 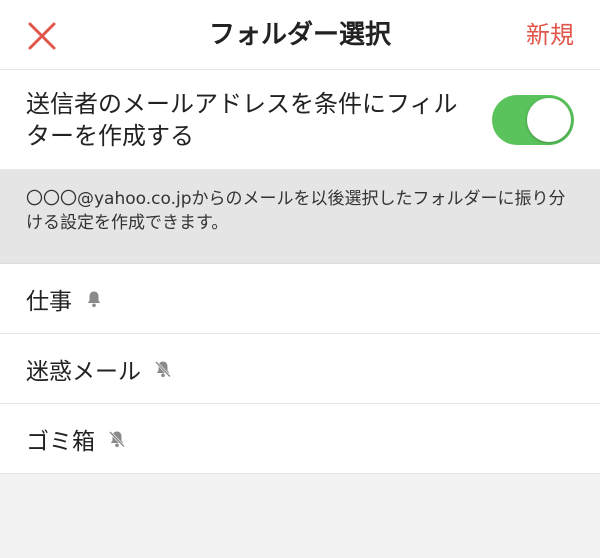 I want to click on close-button, so click(x=42, y=36).